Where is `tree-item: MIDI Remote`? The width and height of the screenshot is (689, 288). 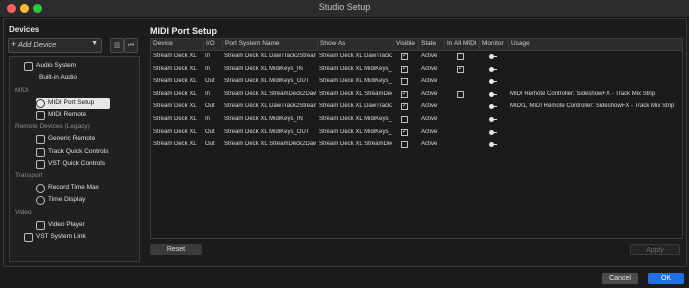
tree-item: MIDI Remote is located at coordinates (73, 115).